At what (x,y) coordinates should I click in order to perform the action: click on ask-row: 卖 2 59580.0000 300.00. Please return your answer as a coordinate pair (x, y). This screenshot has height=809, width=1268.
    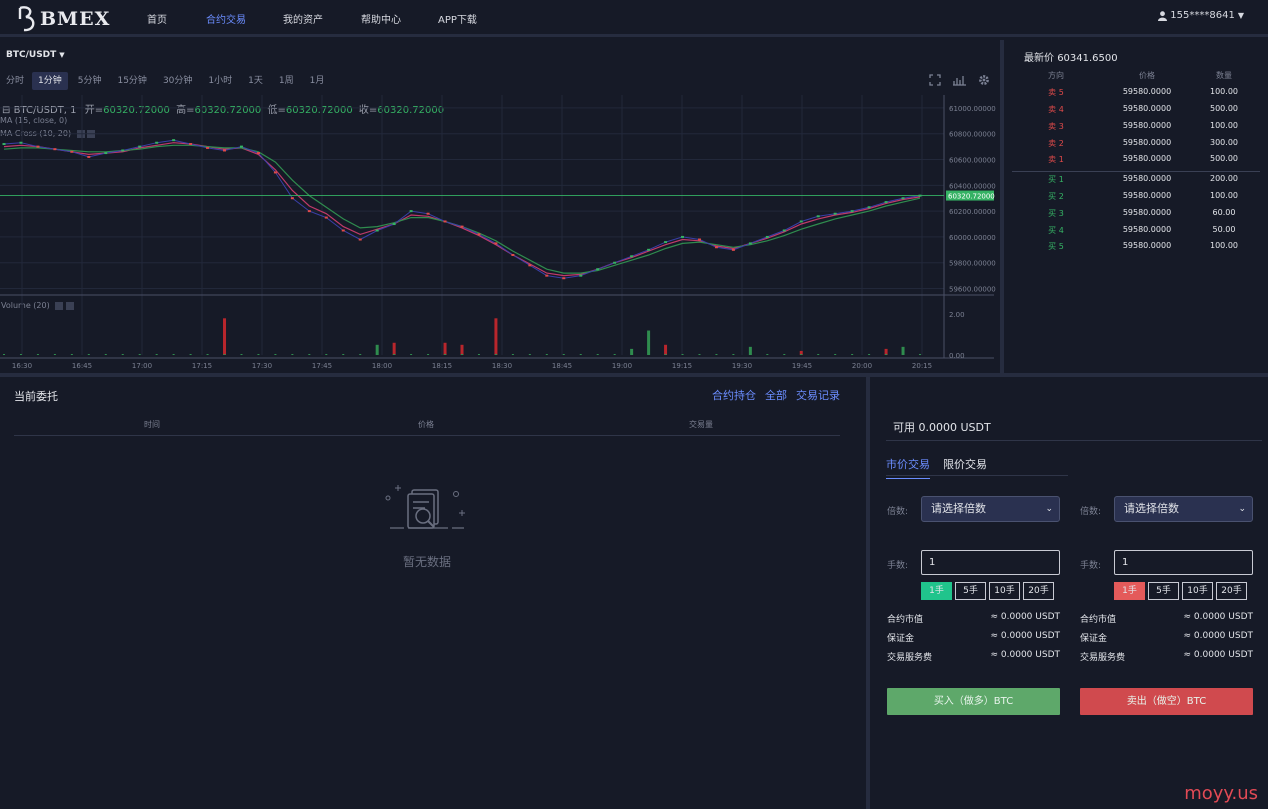
    Looking at the image, I should click on (1136, 146).